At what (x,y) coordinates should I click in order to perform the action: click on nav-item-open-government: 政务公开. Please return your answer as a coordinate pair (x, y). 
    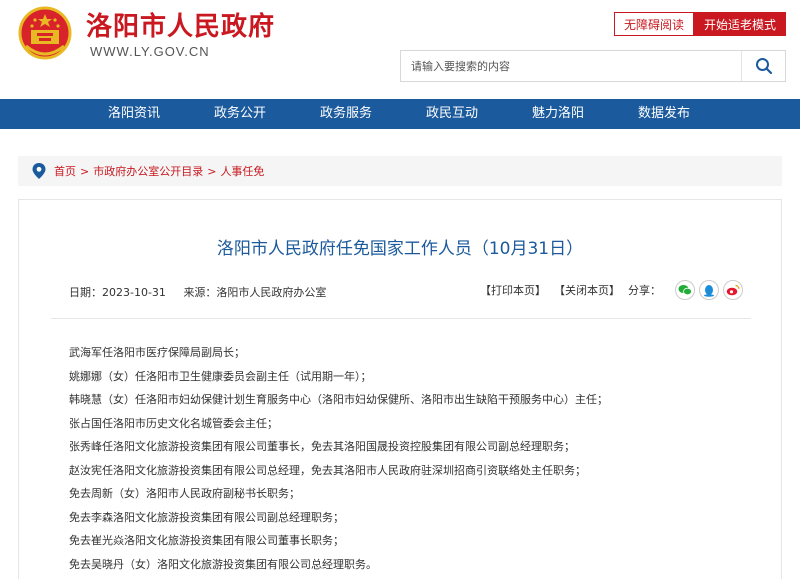
    Looking at the image, I should click on (240, 114).